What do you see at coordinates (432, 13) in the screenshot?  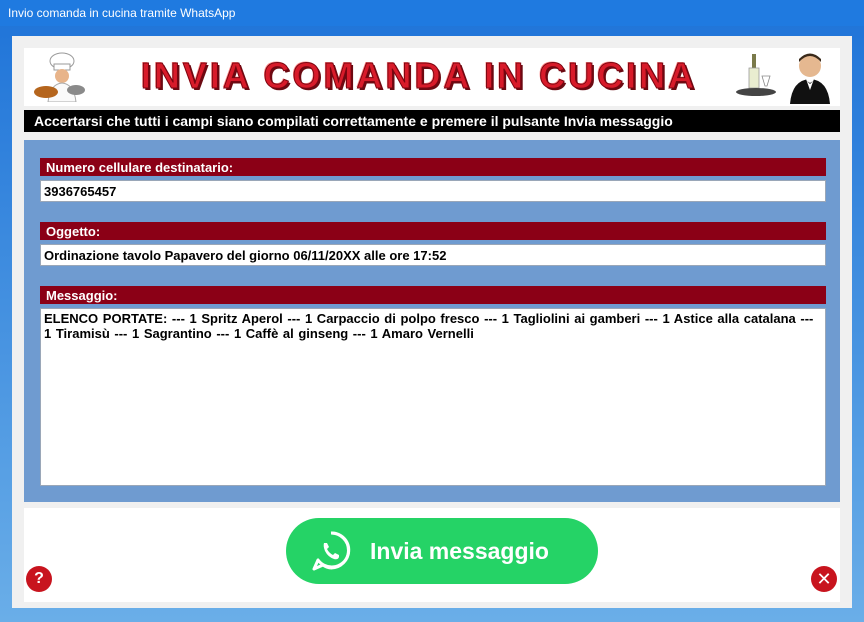 I see `window-titlebar: Invio comanda in cucina tramite WhatsApp` at bounding box center [432, 13].